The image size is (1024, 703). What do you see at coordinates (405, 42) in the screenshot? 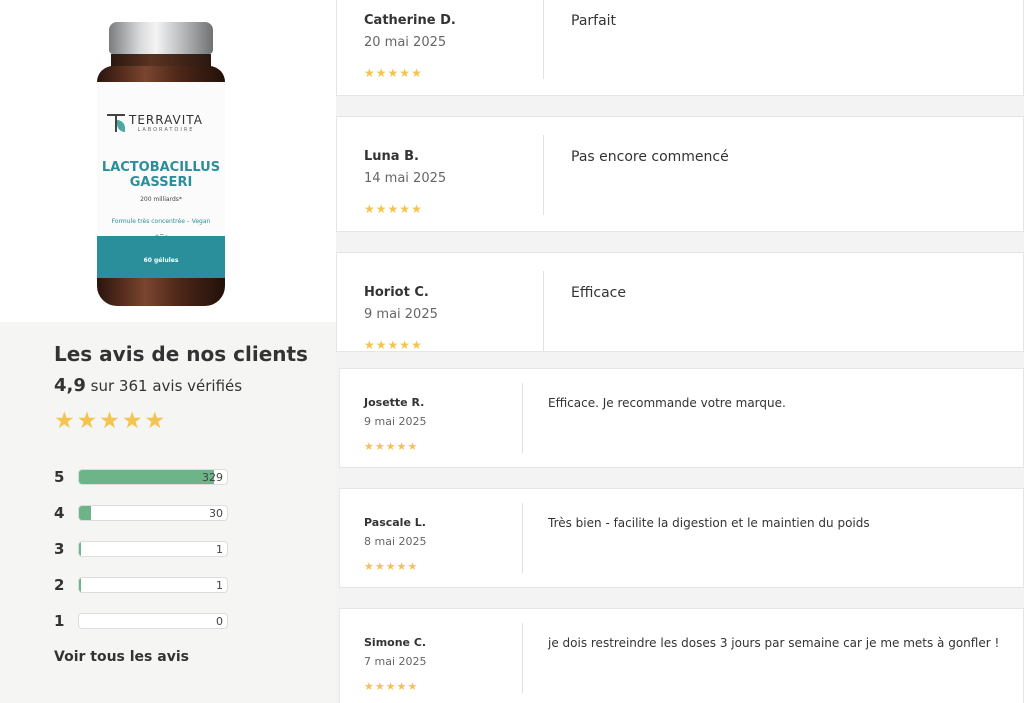
I see `review-date: 20 mai 2025` at bounding box center [405, 42].